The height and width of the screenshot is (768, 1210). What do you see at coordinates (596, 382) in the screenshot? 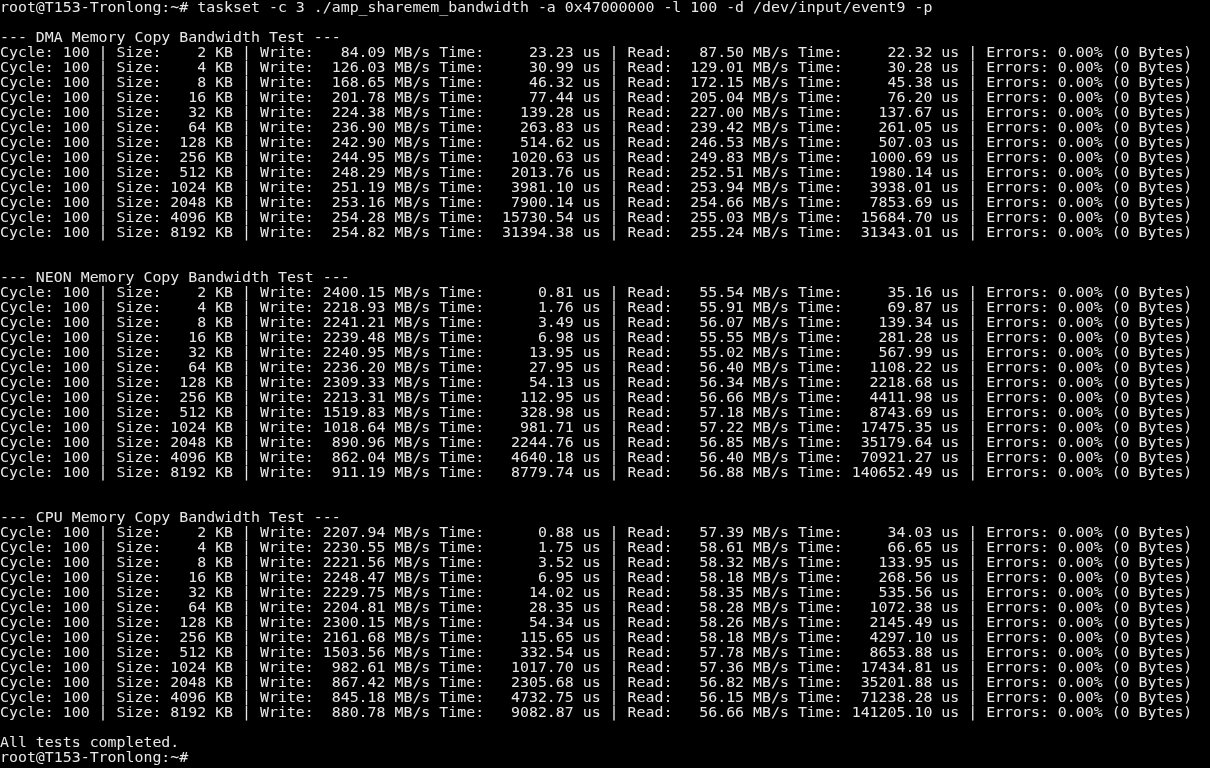
I see `result-line: Cycle: 100 | Size: 128 KB | Write: 2309.33 MB/s Time: 54.13 us | Read: 56.34 MB/s Time: 2218.68 us | Errors: 0.00% (0 Bytes)` at bounding box center [596, 382].